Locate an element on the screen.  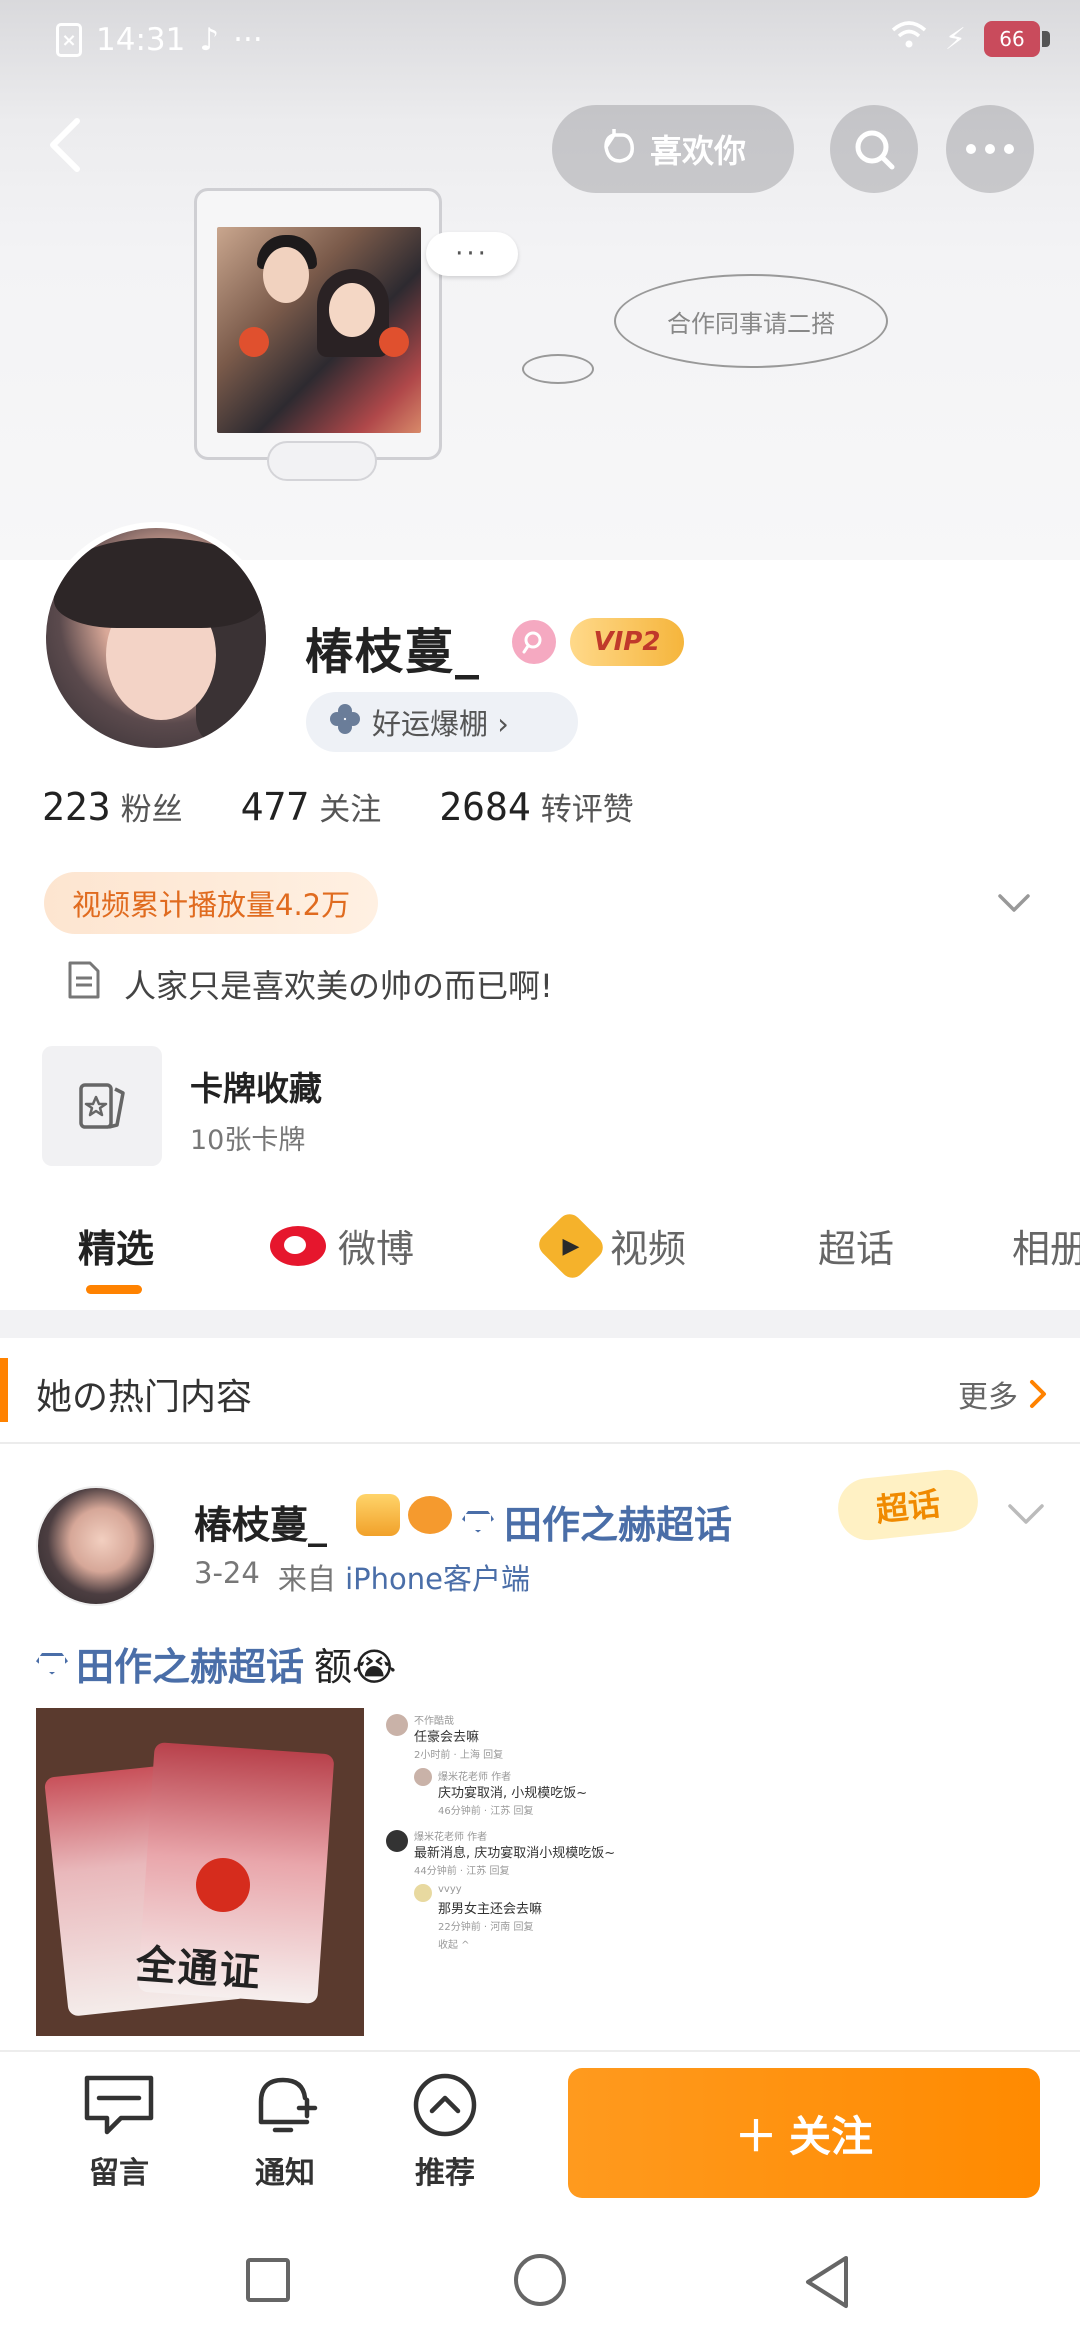
comment-label: 留言 is located at coordinates (119, 2173).